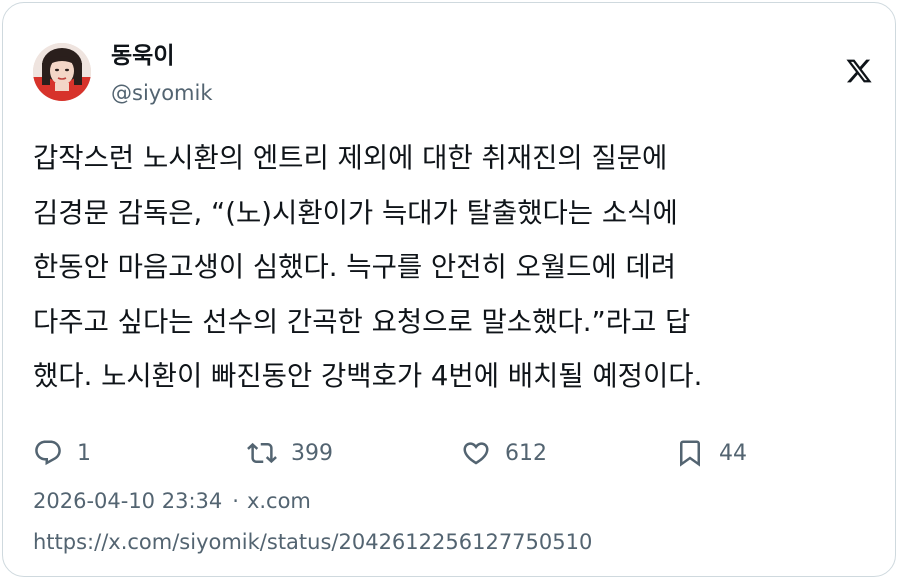  What do you see at coordinates (476, 453) in the screenshot?
I see `heart-icon` at bounding box center [476, 453].